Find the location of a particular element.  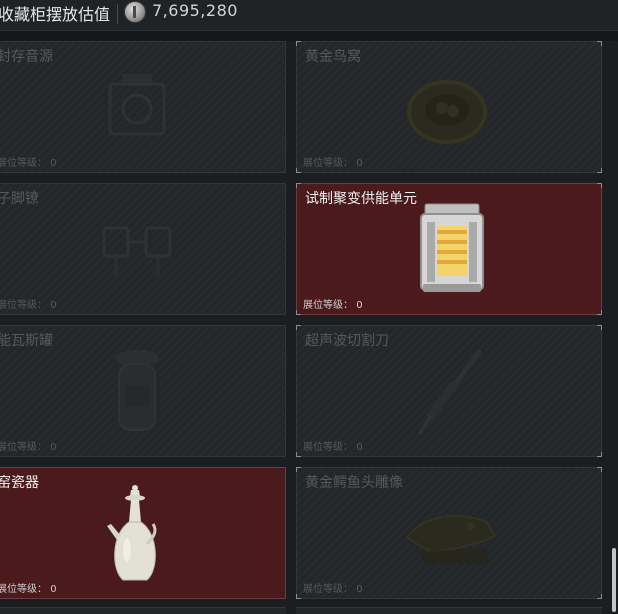

collection-slot-porcelain-vase: 窑瓷器 展位等级： 0 is located at coordinates (143, 533).